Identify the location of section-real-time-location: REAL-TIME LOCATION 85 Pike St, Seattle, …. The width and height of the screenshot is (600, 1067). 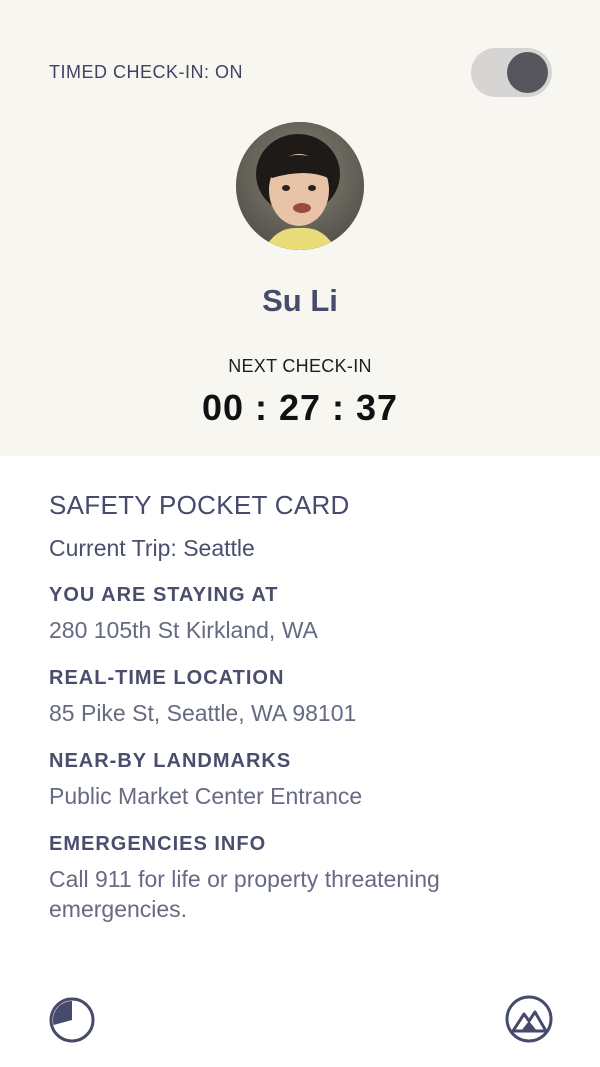
(309, 697).